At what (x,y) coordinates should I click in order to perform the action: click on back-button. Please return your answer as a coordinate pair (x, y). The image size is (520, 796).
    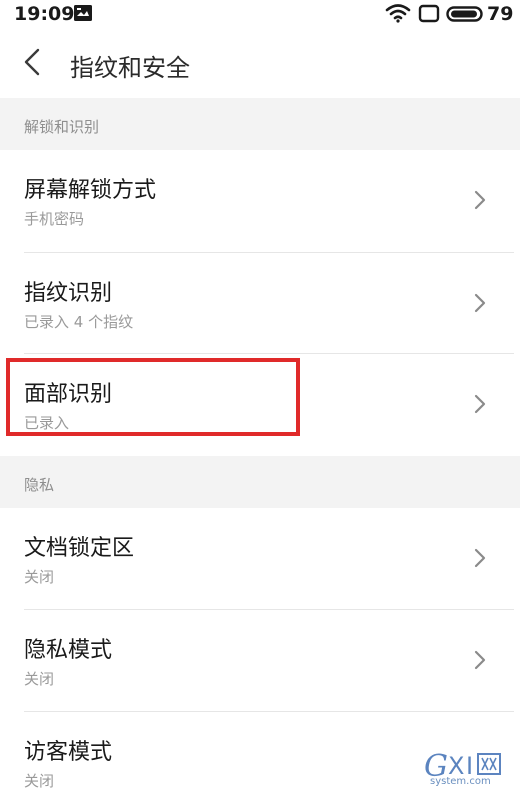
    Looking at the image, I should click on (32, 64).